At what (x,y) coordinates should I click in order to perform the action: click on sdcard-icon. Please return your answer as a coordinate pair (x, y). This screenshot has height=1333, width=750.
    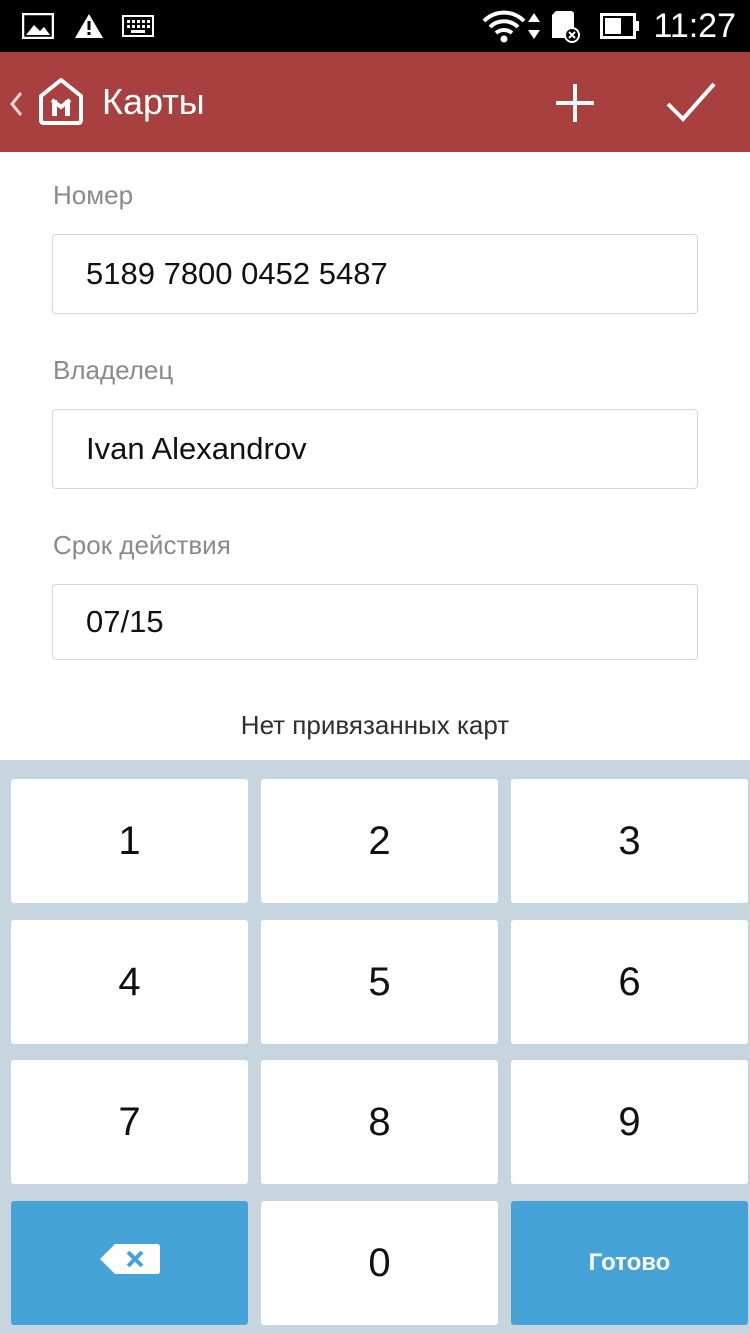
    Looking at the image, I should click on (565, 26).